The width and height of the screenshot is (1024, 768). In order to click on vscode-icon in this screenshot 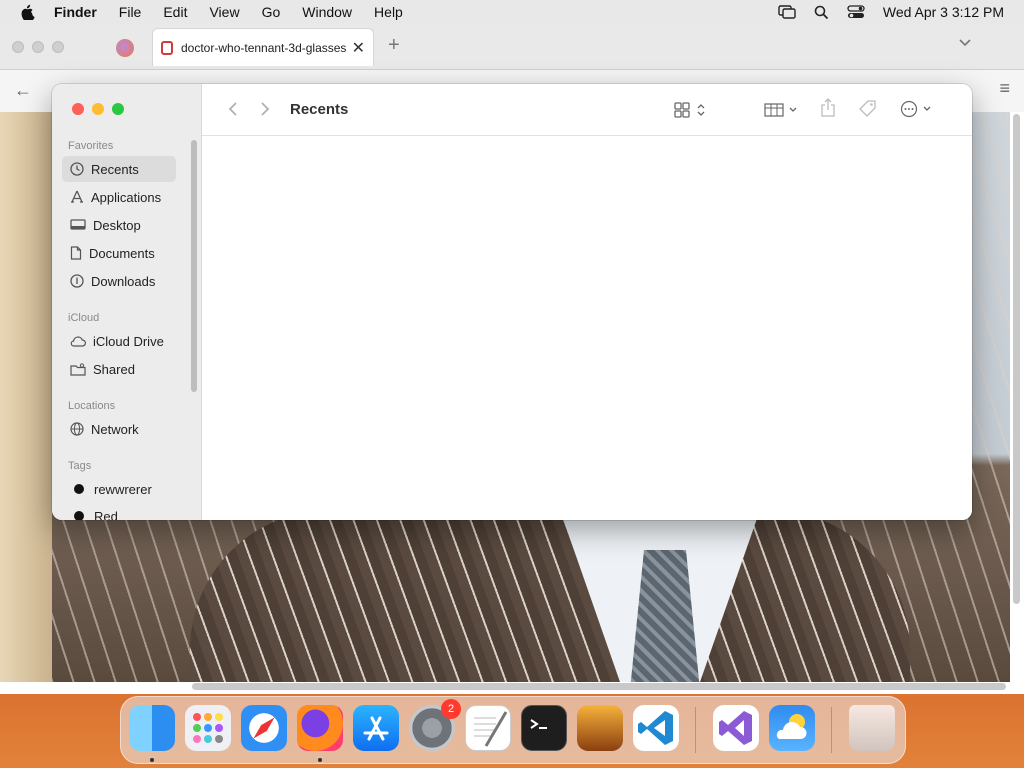, I will do `click(656, 728)`.